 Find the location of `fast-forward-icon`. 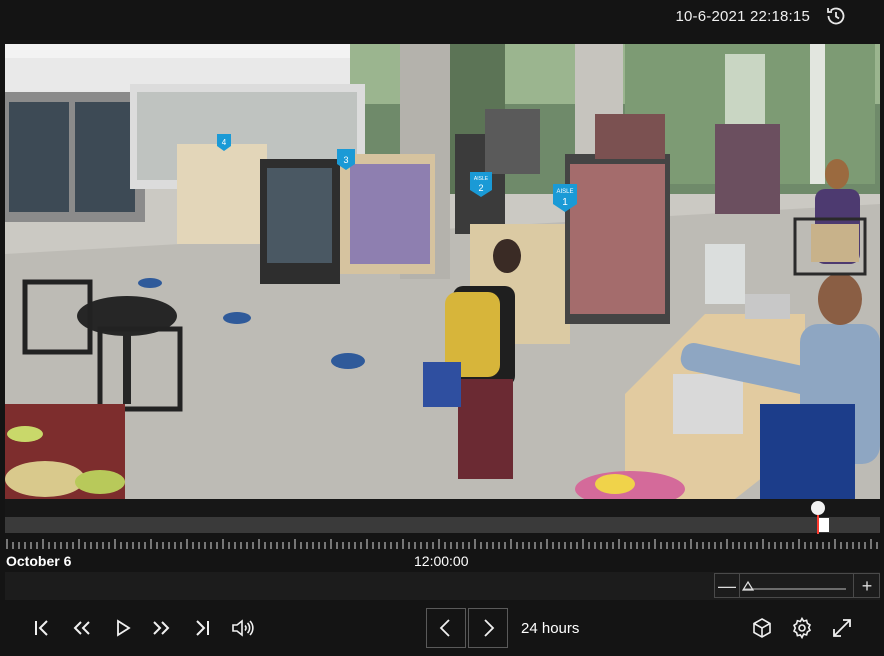

fast-forward-icon is located at coordinates (161, 628).